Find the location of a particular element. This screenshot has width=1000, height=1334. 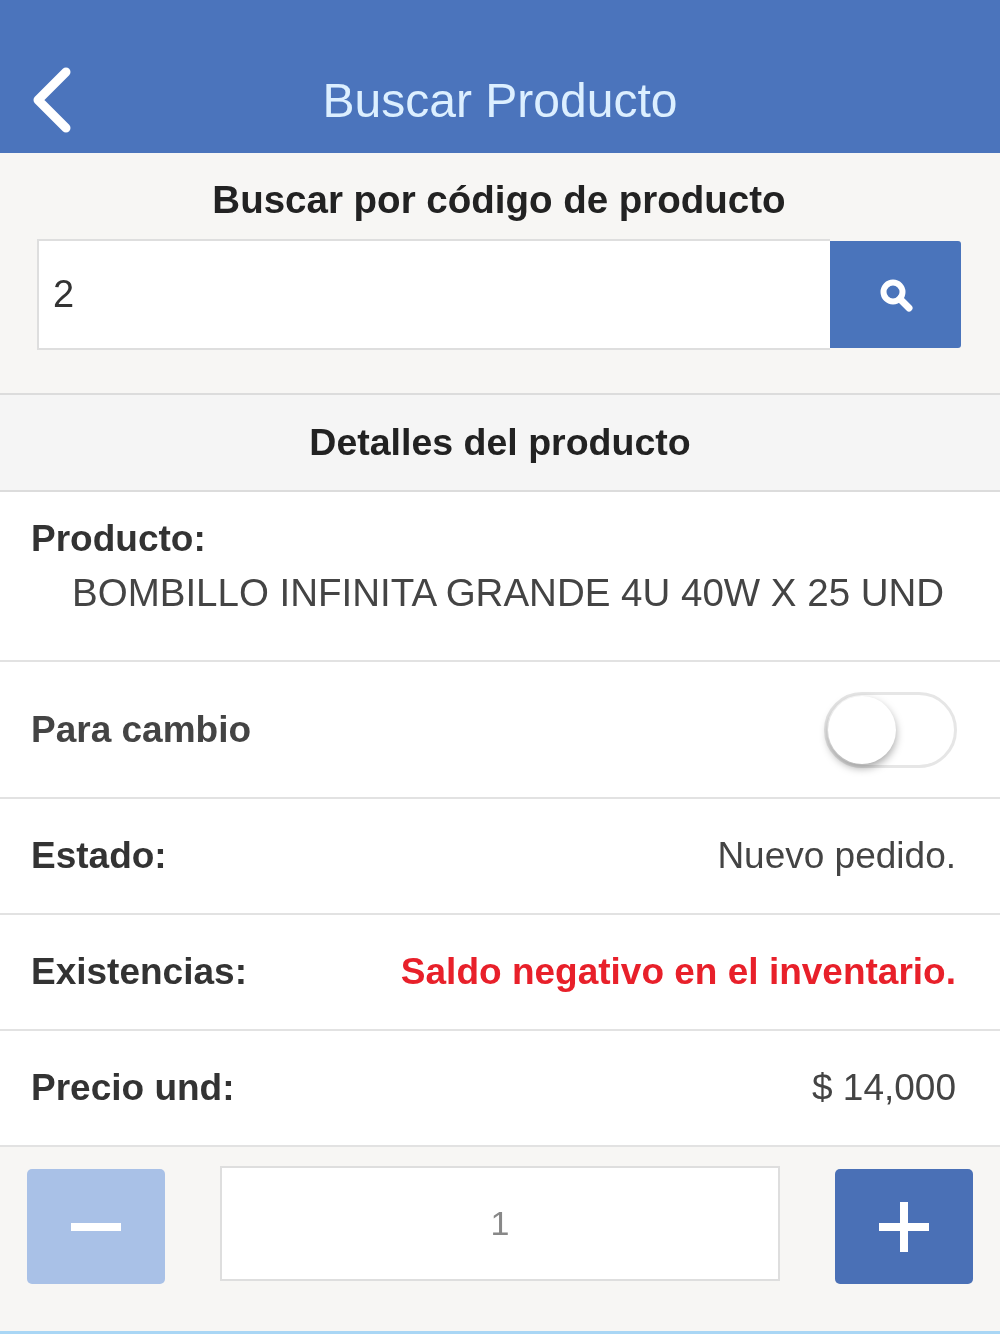

search-icon is located at coordinates (895, 294).